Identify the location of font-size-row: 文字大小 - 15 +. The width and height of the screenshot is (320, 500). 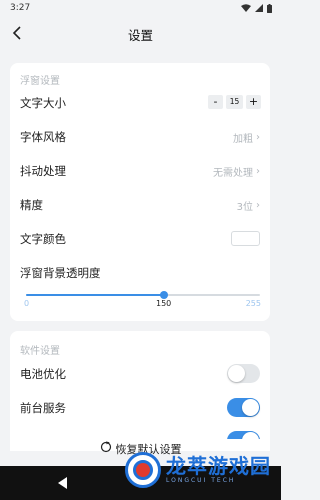
(140, 102).